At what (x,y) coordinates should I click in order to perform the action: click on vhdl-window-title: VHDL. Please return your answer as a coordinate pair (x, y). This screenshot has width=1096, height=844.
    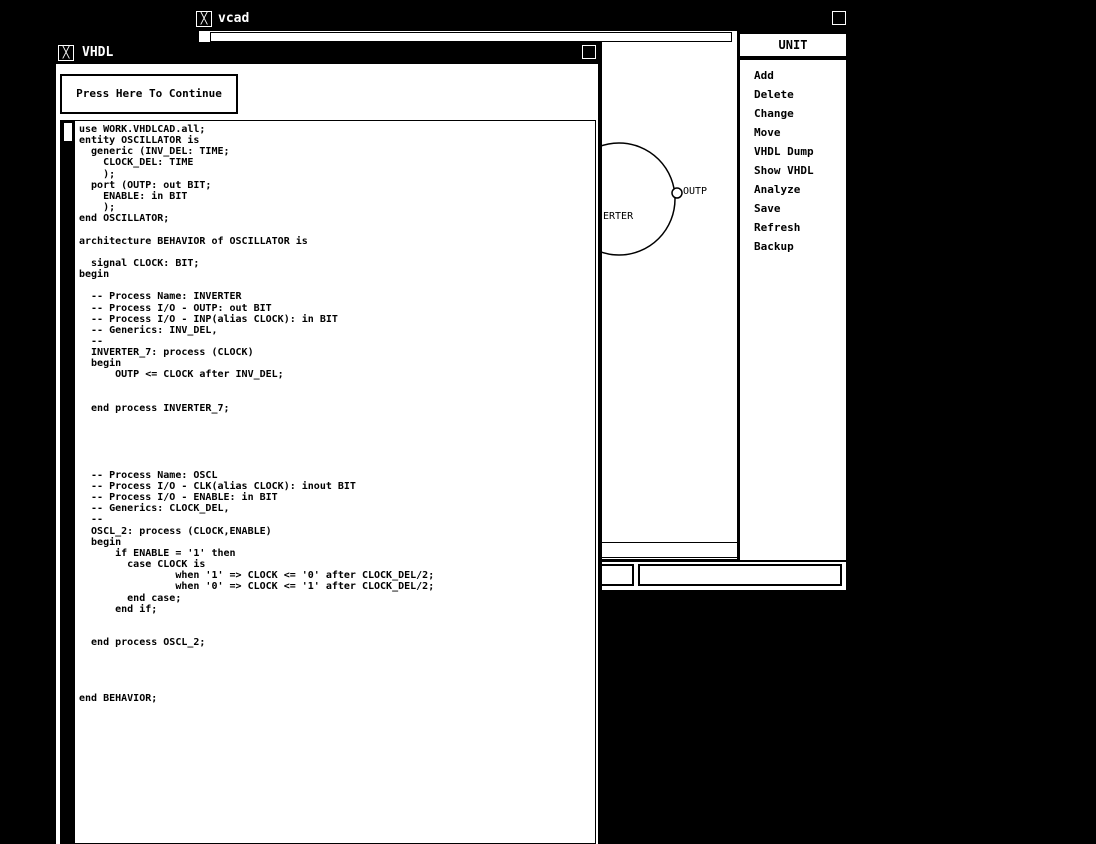
    Looking at the image, I should click on (98, 52).